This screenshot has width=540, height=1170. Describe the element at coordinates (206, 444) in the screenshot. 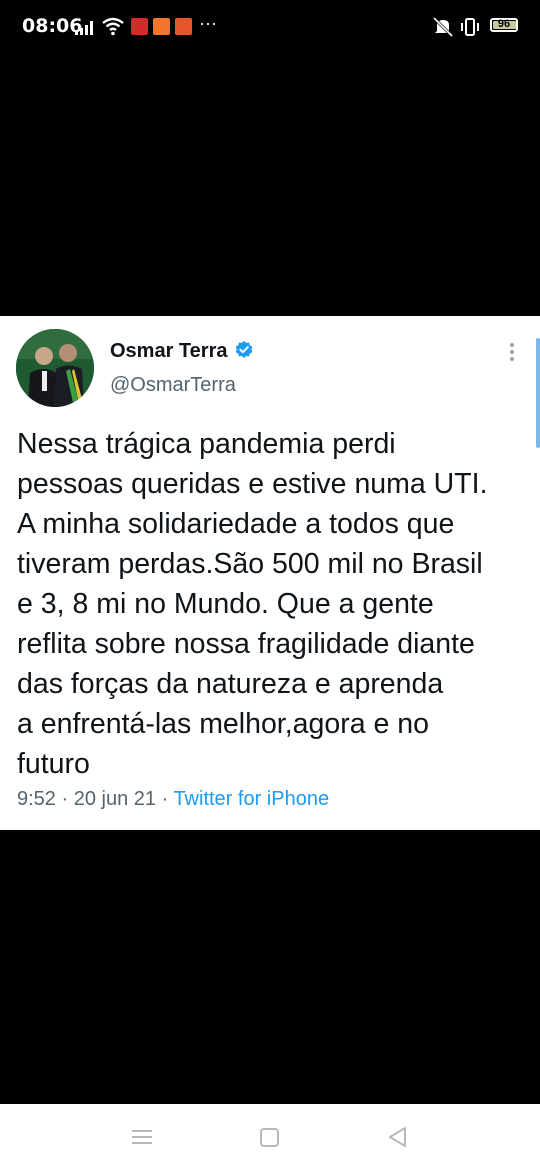

I see `tweet-text-line: Nessa trágica pandemia perdi` at that location.